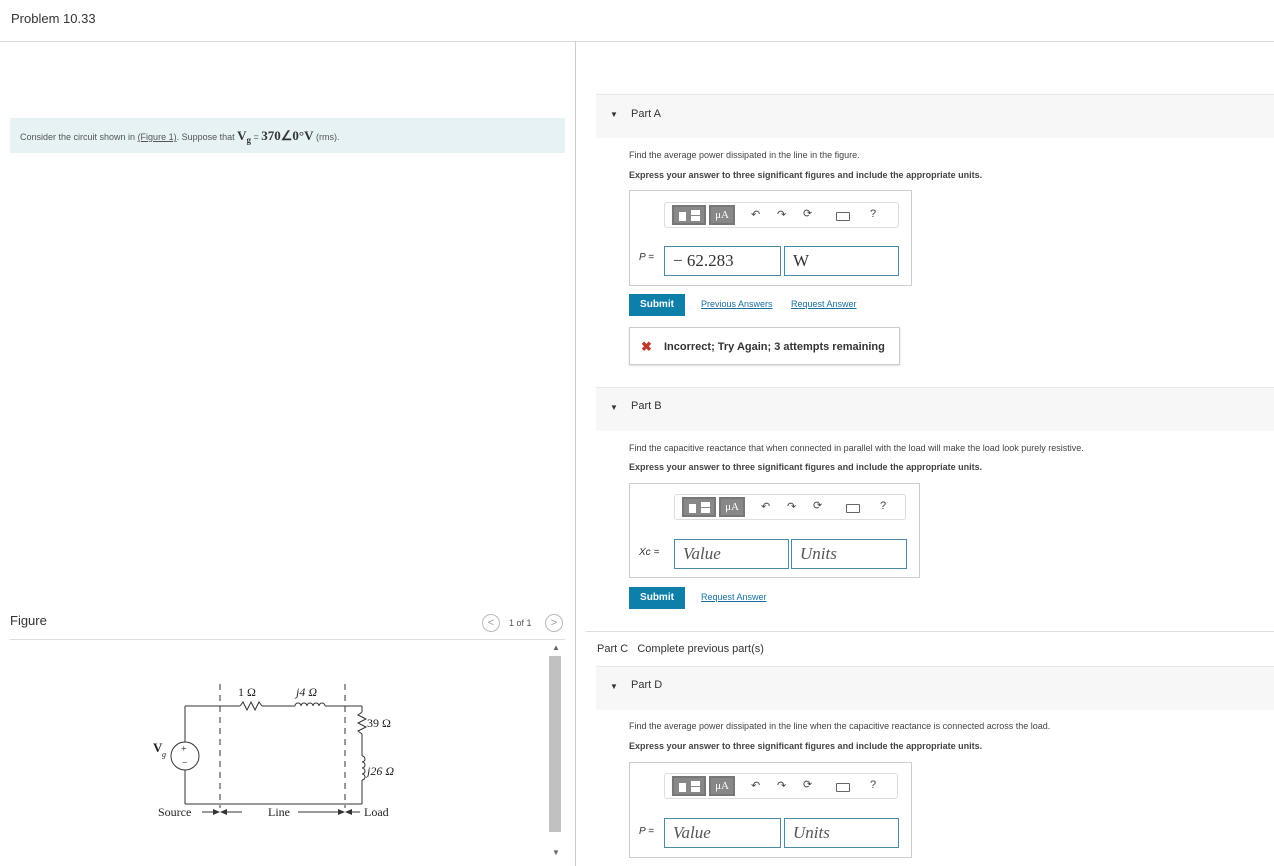 The width and height of the screenshot is (1274, 866). Describe the element at coordinates (575, 453) in the screenshot. I see `pane-divider` at that location.